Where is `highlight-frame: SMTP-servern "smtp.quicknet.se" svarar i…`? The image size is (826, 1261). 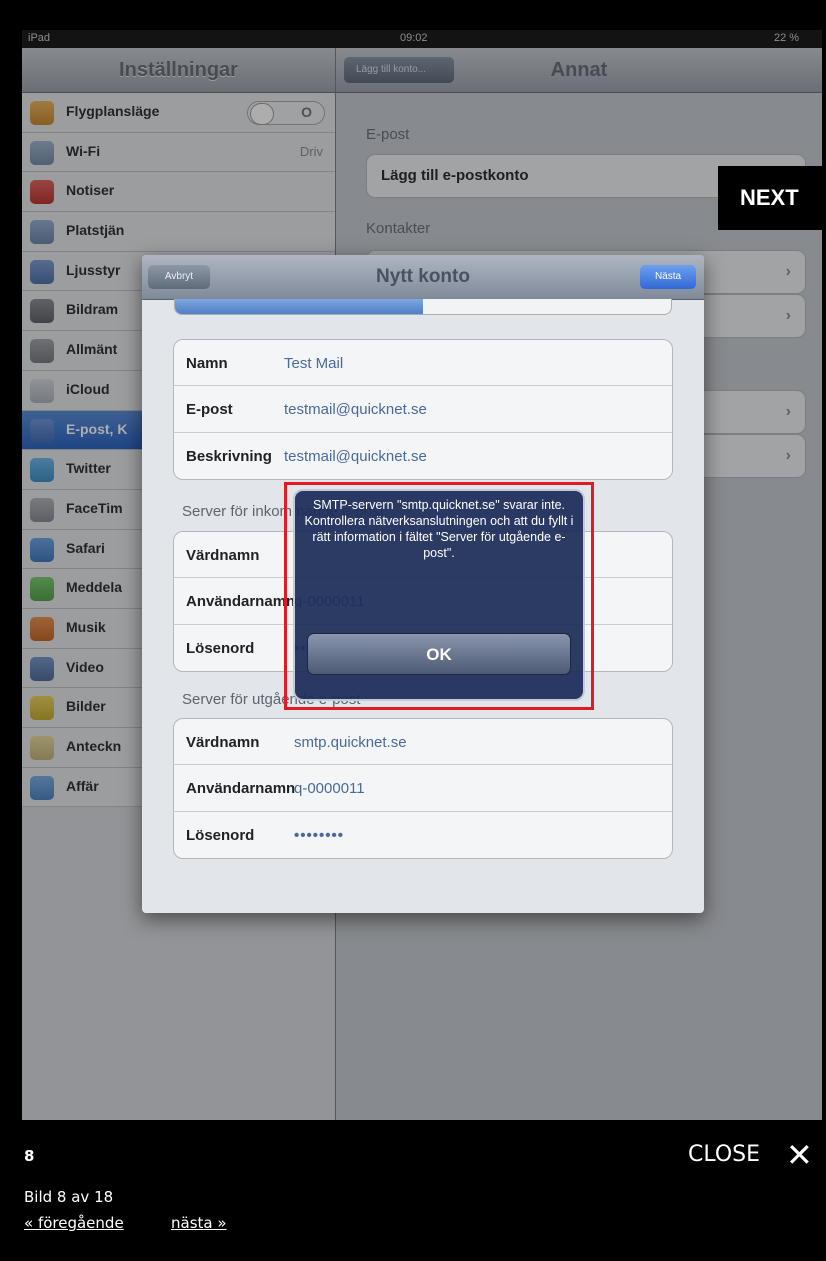
highlight-frame: SMTP-servern "smtp.quicknet.se" svarar i… is located at coordinates (439, 596).